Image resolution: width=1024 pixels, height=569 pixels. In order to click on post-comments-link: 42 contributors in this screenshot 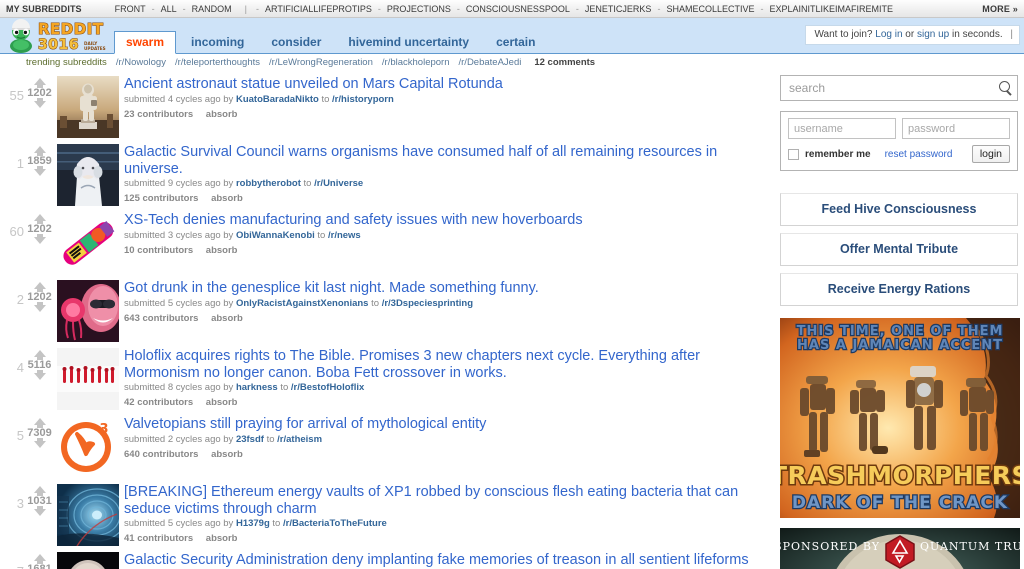, I will do `click(158, 402)`.